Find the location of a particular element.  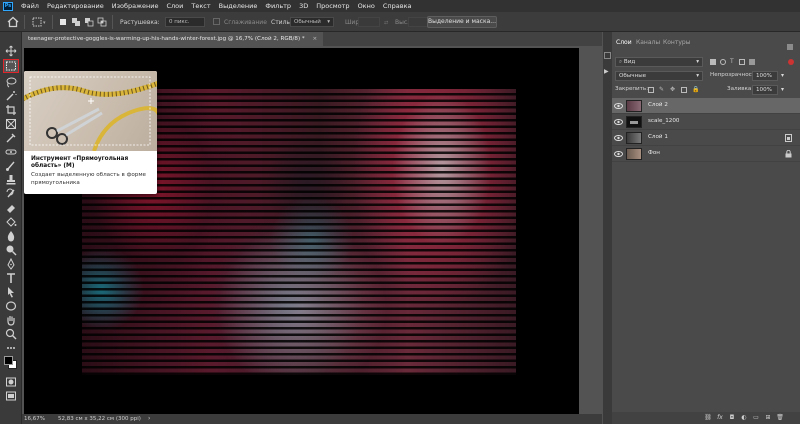

photoshop-logo: Ps is located at coordinates (8, 6).